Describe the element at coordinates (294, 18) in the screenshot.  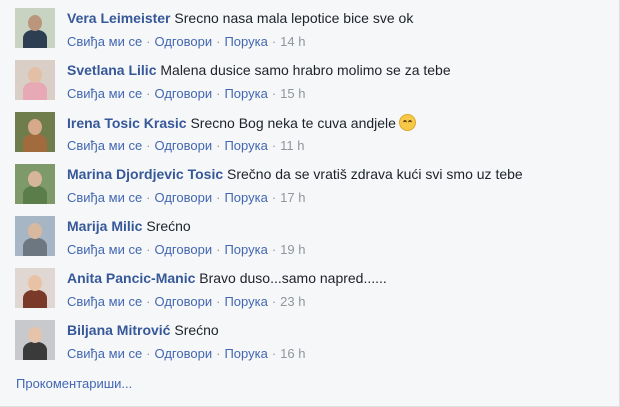
I see `comment-text: Srecno nasa mala lepotice bice sve ok` at that location.